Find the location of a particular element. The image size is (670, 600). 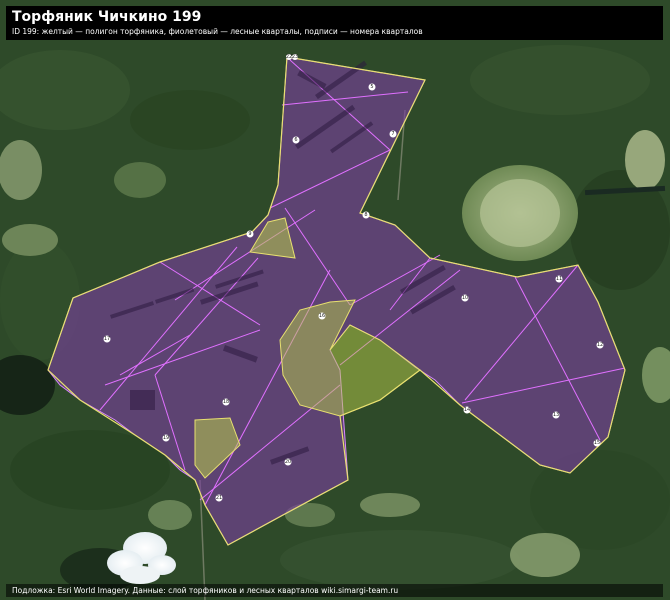

quarter-label: 8 is located at coordinates (366, 215).